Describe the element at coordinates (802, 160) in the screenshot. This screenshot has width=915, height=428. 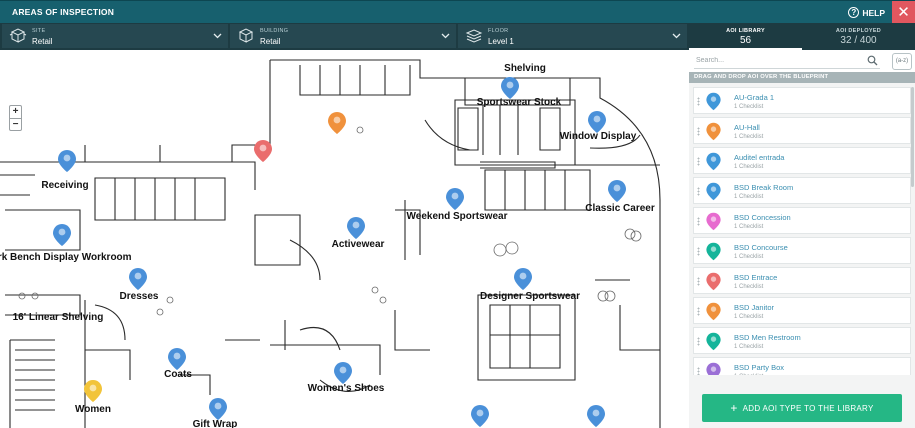
I see `list-item: Auditel entrada 1 Checklist` at that location.